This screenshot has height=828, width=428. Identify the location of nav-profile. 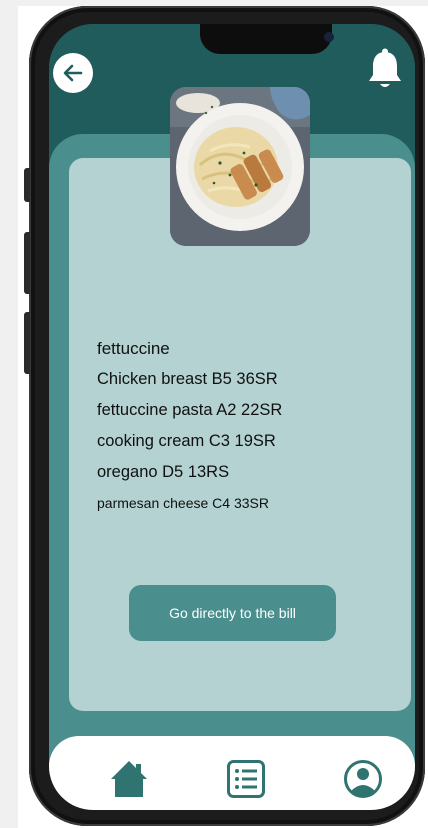
(363, 779).